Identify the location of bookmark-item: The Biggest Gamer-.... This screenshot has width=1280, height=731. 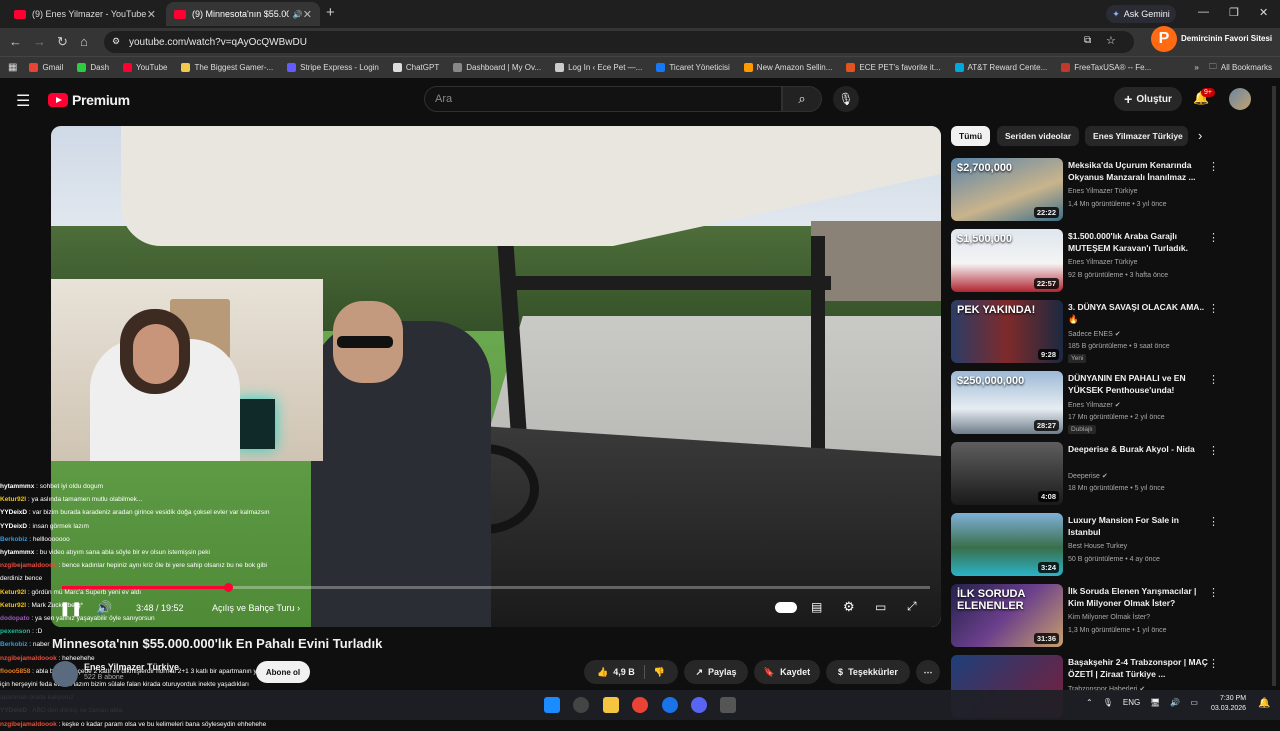
(227, 67).